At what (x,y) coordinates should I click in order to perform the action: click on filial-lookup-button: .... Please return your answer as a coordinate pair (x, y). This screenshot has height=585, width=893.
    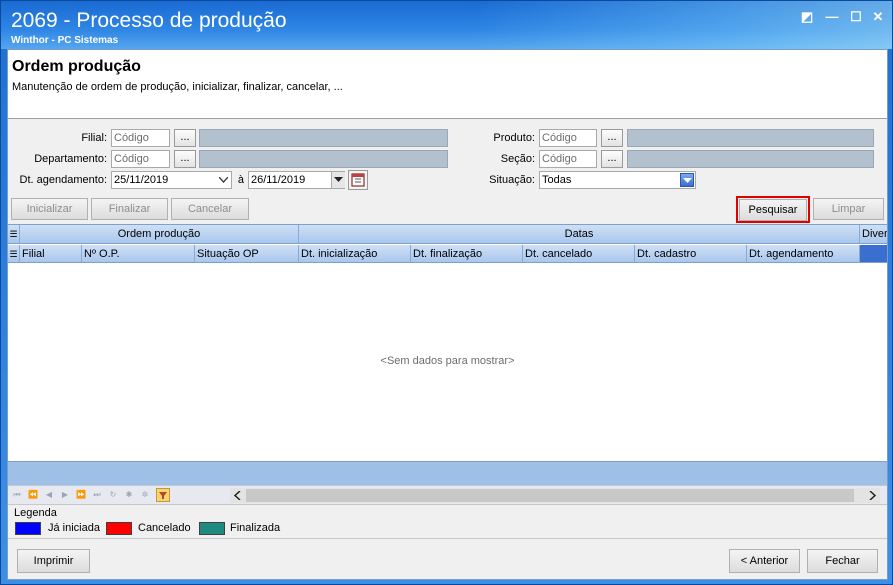
    Looking at the image, I should click on (185, 138).